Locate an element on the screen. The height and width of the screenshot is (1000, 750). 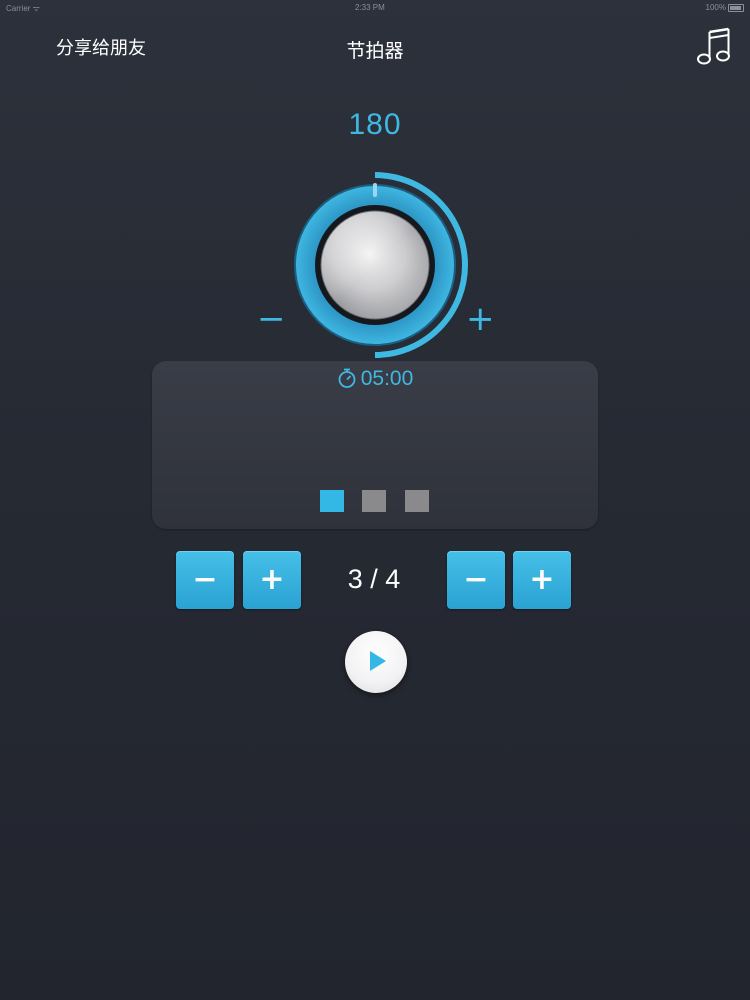
music-note-icon is located at coordinates (714, 46).